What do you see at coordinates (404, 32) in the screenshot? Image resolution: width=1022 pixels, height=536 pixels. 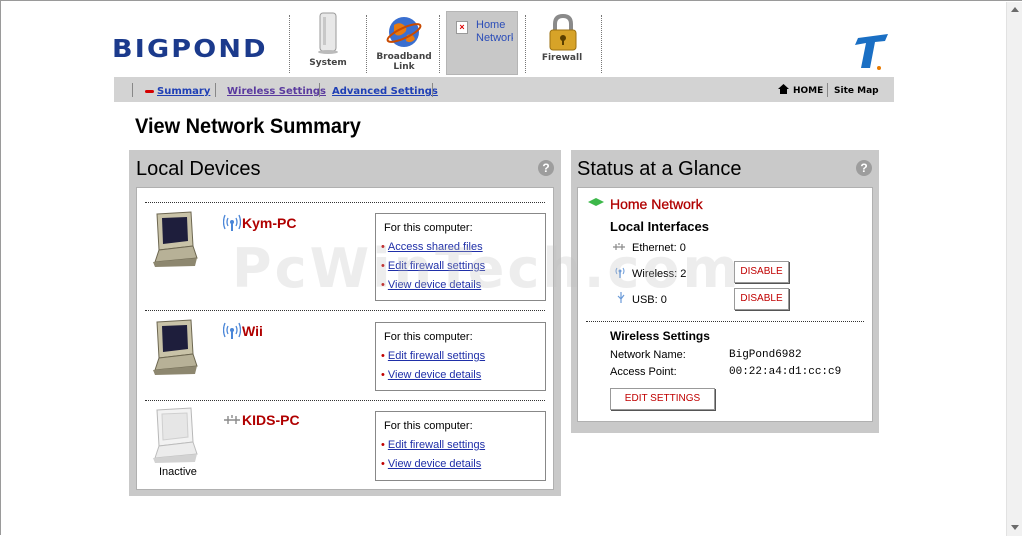 I see `globe-icon` at bounding box center [404, 32].